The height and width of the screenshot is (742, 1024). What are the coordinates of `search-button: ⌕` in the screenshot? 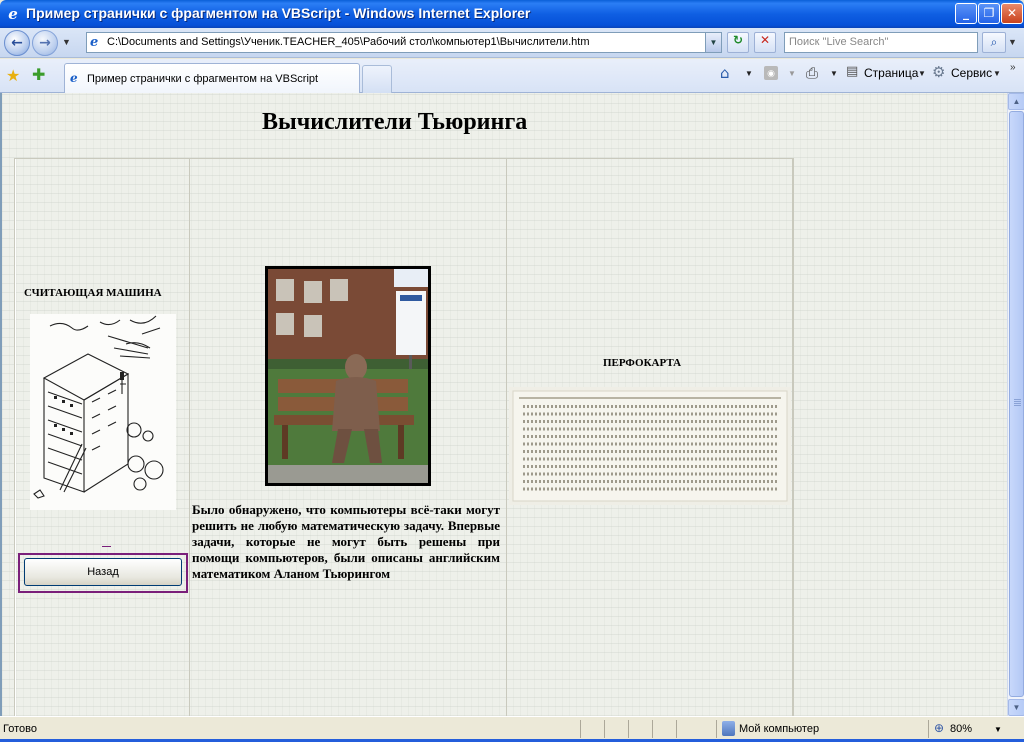 It's located at (994, 42).